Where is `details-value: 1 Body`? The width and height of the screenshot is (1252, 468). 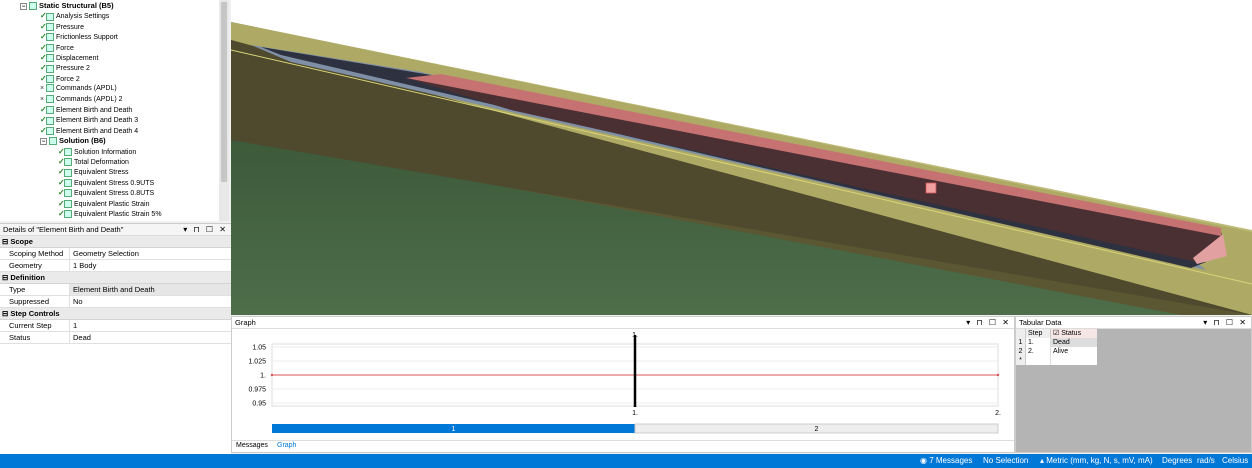
details-value: 1 Body is located at coordinates (150, 265).